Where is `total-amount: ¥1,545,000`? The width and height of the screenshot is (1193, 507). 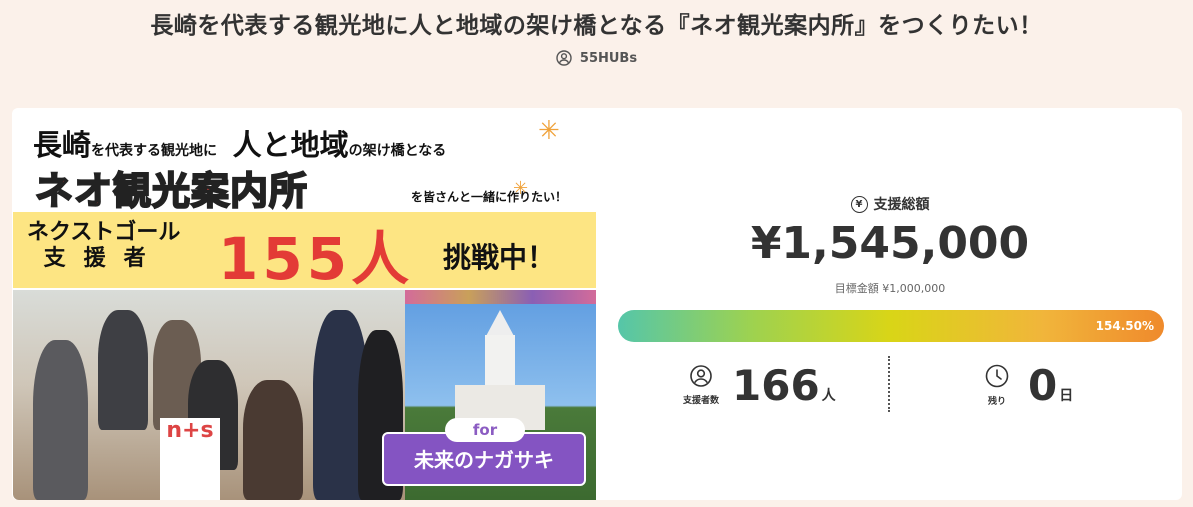
total-amount: ¥1,545,000 is located at coordinates (890, 243).